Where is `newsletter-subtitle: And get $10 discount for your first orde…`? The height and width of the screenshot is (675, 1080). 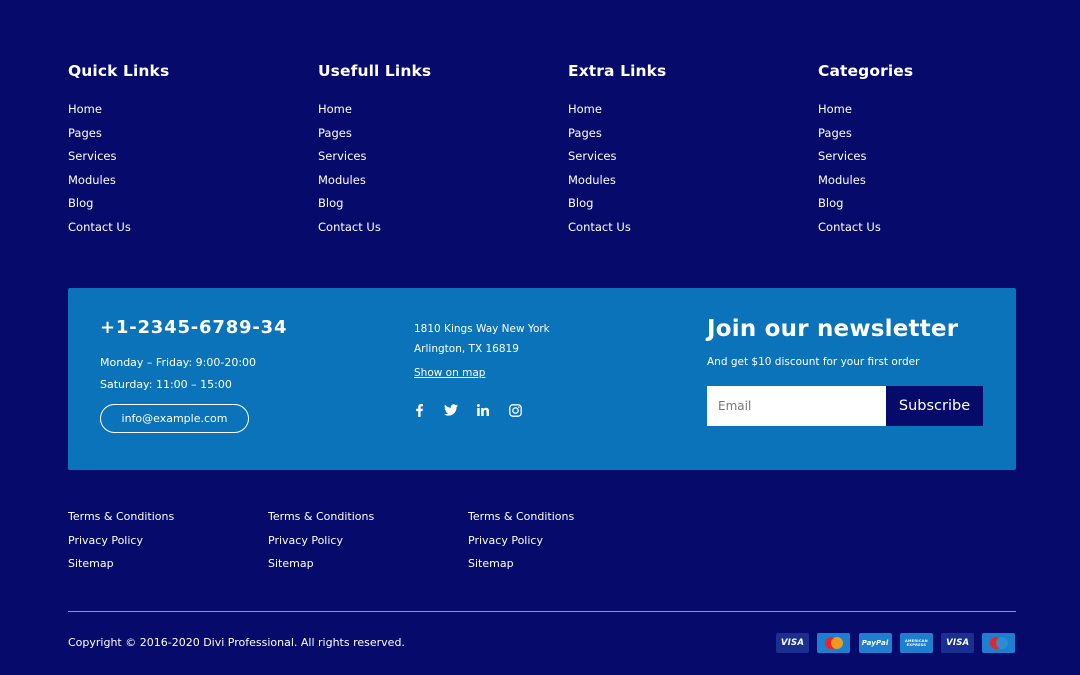 newsletter-subtitle: And get $10 discount for your first orde… is located at coordinates (813, 362).